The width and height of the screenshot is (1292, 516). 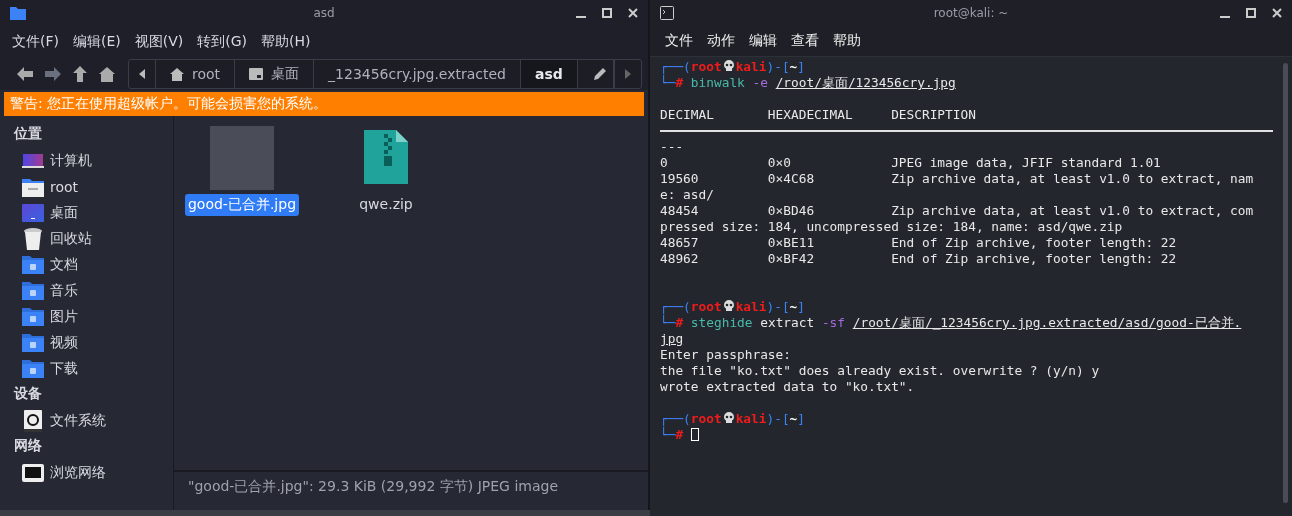 What do you see at coordinates (93, 291) in the screenshot?
I see `sidebar-item: 音乐` at bounding box center [93, 291].